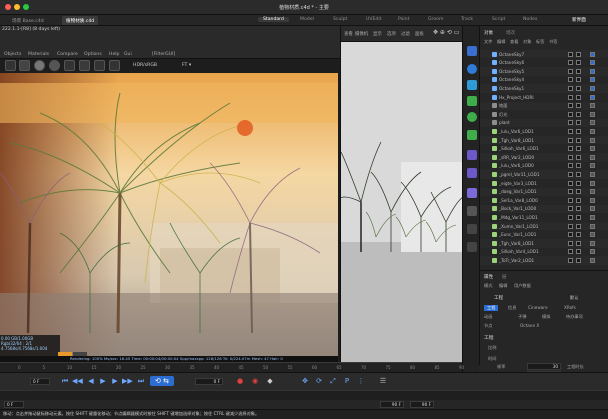  What do you see at coordinates (103, 381) in the screenshot?
I see `play-icon: ▶` at bounding box center [103, 381].